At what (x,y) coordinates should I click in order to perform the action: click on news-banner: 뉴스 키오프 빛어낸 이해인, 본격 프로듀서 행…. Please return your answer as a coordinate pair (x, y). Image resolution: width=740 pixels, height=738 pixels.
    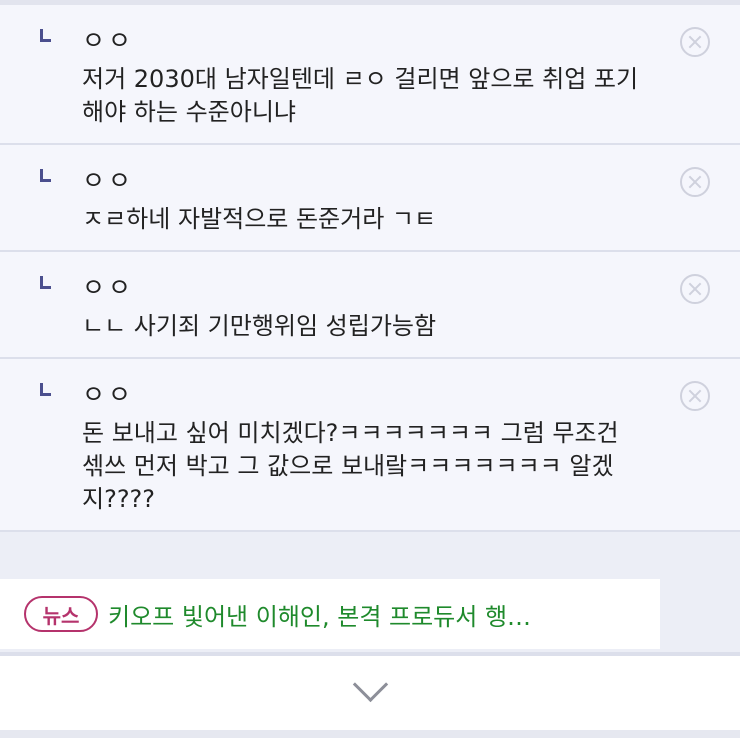
    Looking at the image, I should click on (330, 614).